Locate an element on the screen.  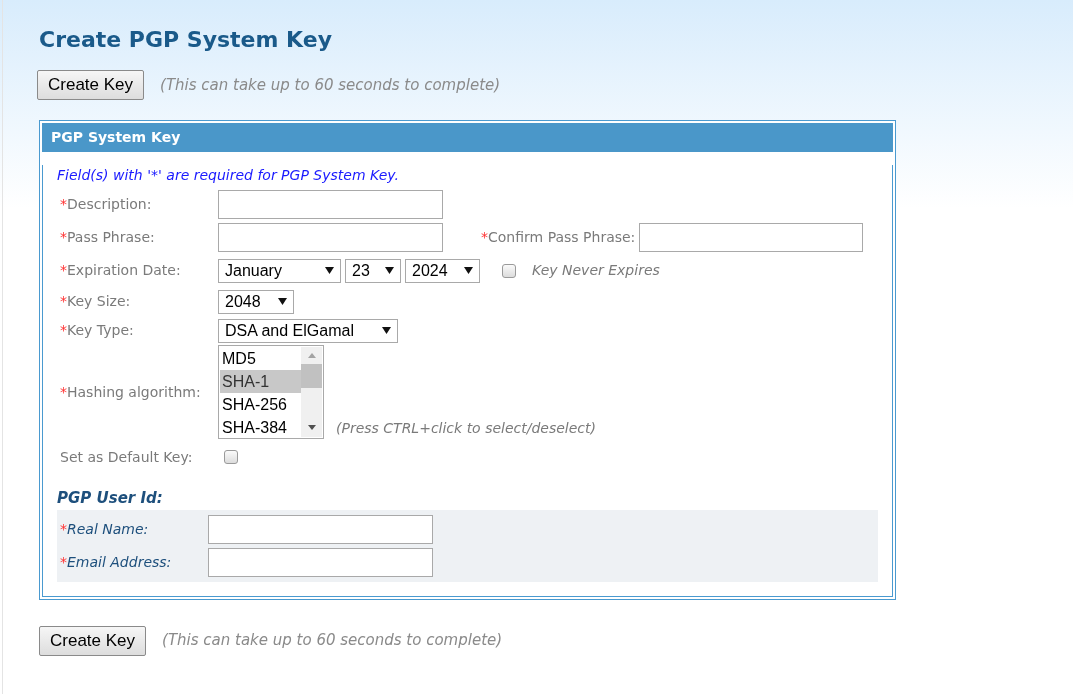
field-label: Set as Default Key: is located at coordinates (126, 457).